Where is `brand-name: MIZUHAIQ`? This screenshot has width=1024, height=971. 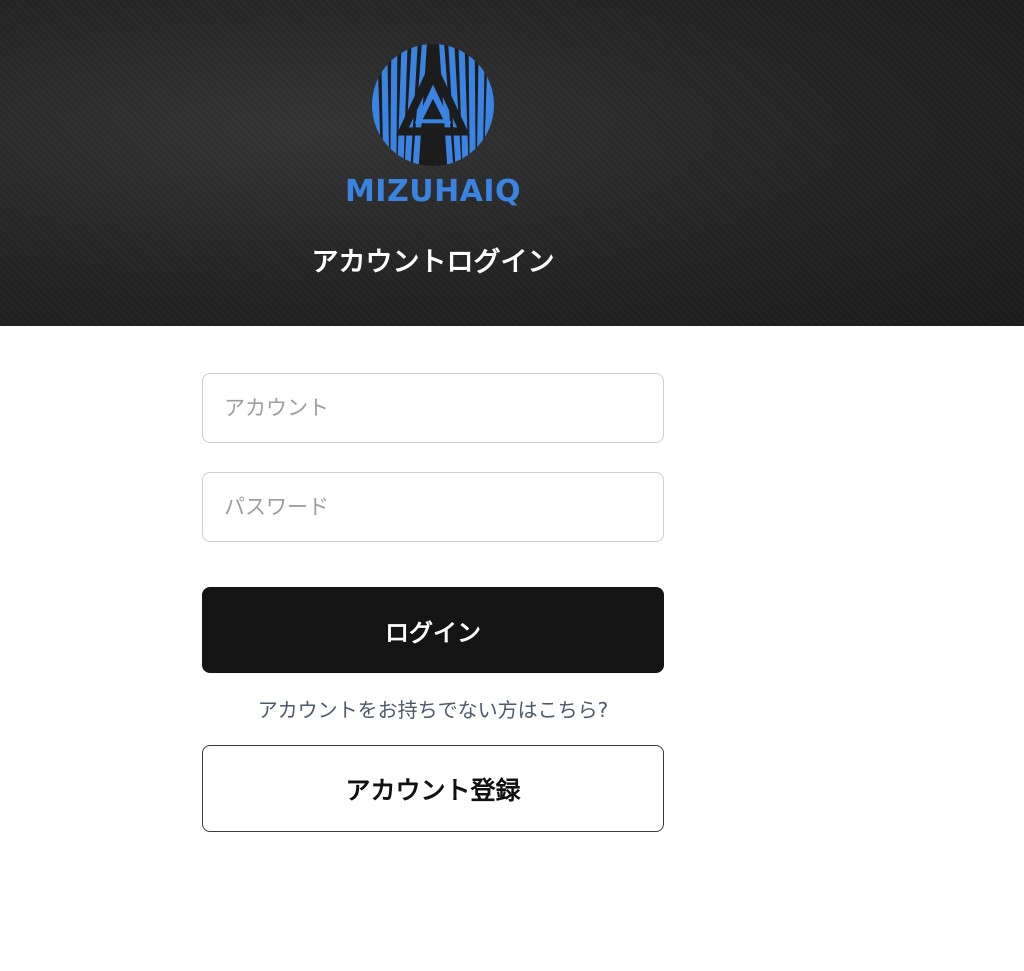
brand-name: MIZUHAIQ is located at coordinates (433, 191).